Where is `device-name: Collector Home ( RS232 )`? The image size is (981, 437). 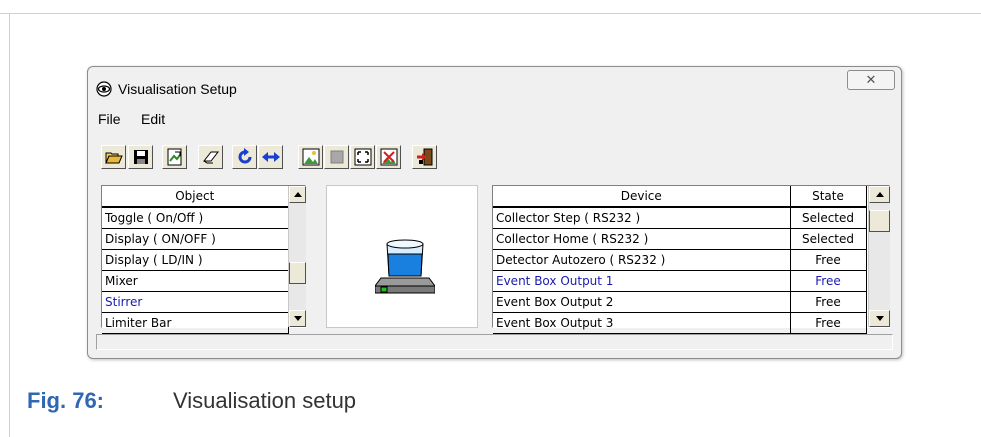 device-name: Collector Home ( RS232 ) is located at coordinates (642, 239).